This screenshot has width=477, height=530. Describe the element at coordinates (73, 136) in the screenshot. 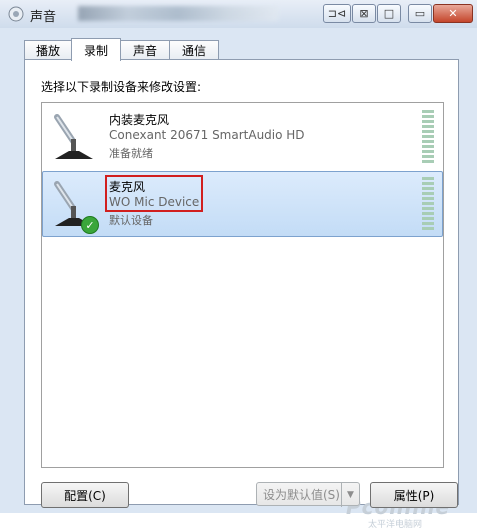

I see `microphone-icon` at that location.